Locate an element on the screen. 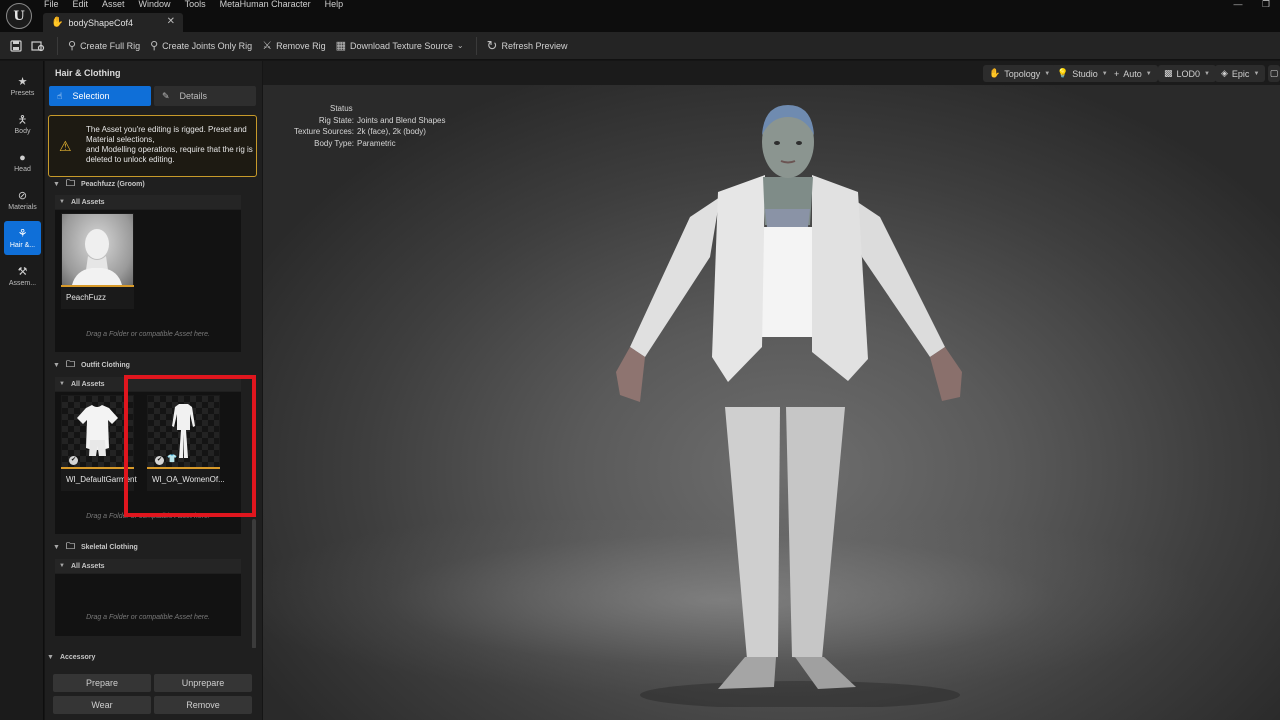 The image size is (1280, 720). window-controls: — ❐ is located at coordinates (1252, 5).